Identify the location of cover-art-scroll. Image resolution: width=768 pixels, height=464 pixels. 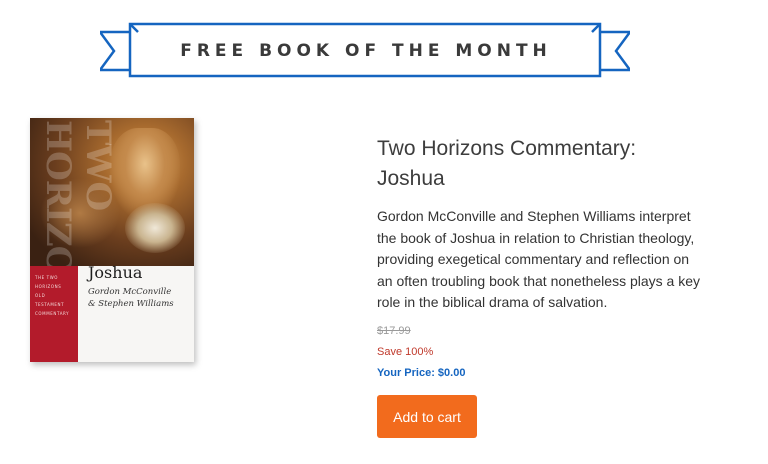
(155, 228).